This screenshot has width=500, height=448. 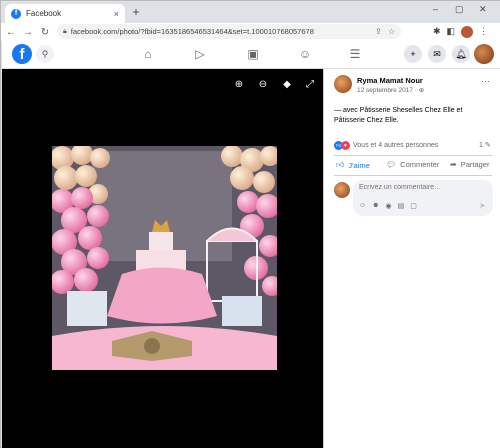 What do you see at coordinates (45, 54) in the screenshot?
I see `search-icon: ⚲` at bounding box center [45, 54].